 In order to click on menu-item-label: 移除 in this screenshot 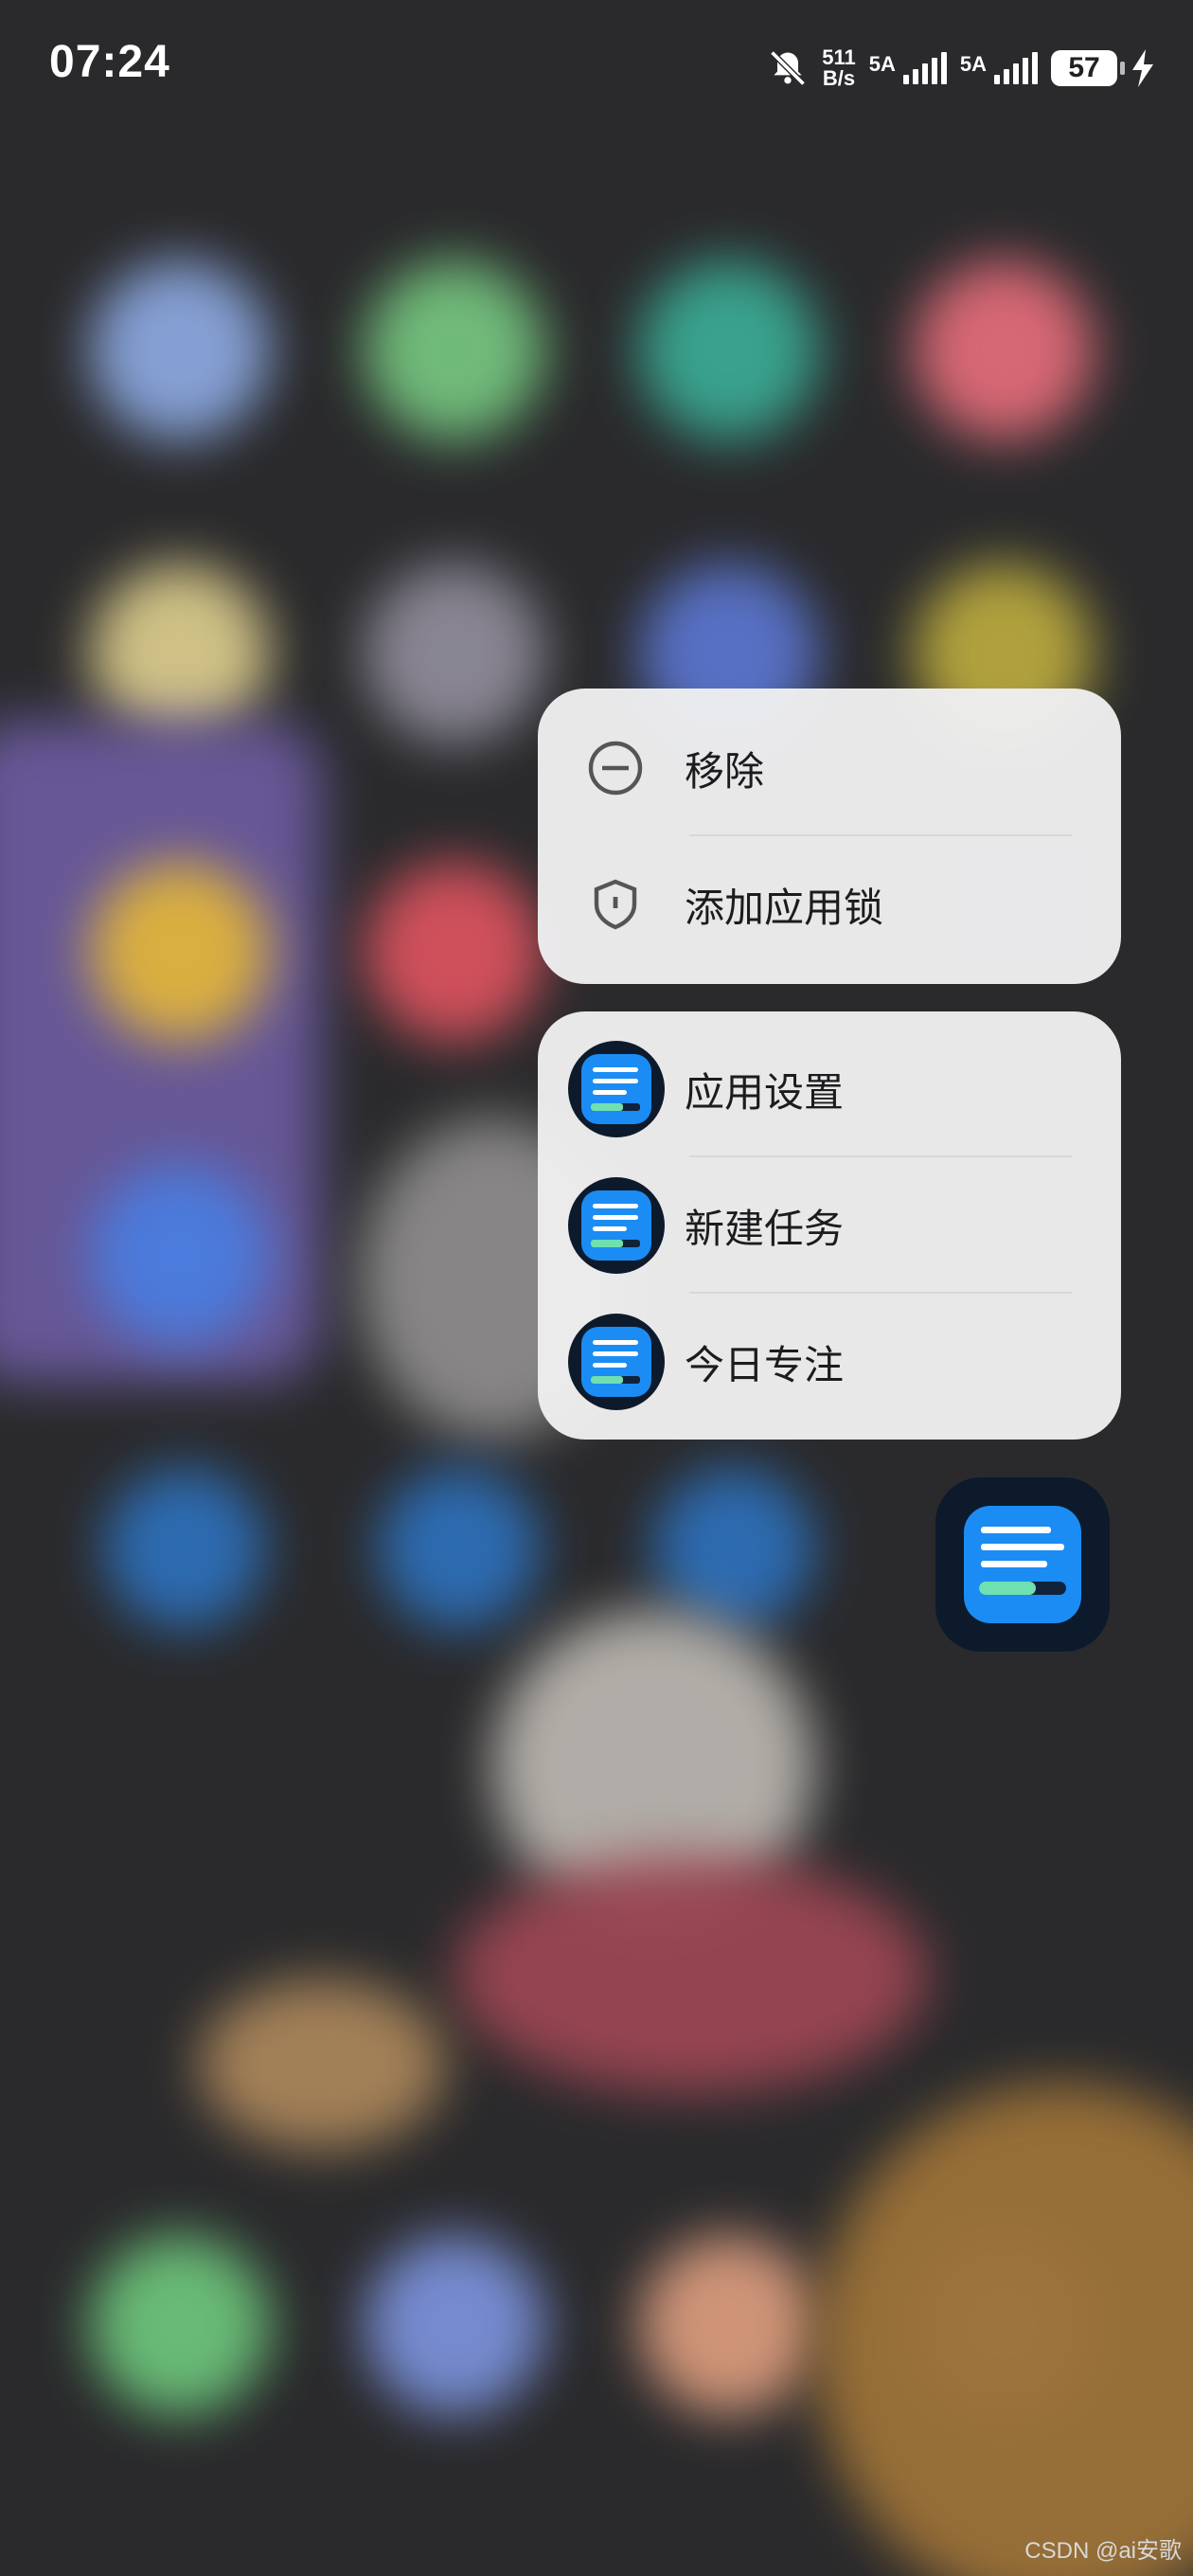, I will do `click(725, 771)`.